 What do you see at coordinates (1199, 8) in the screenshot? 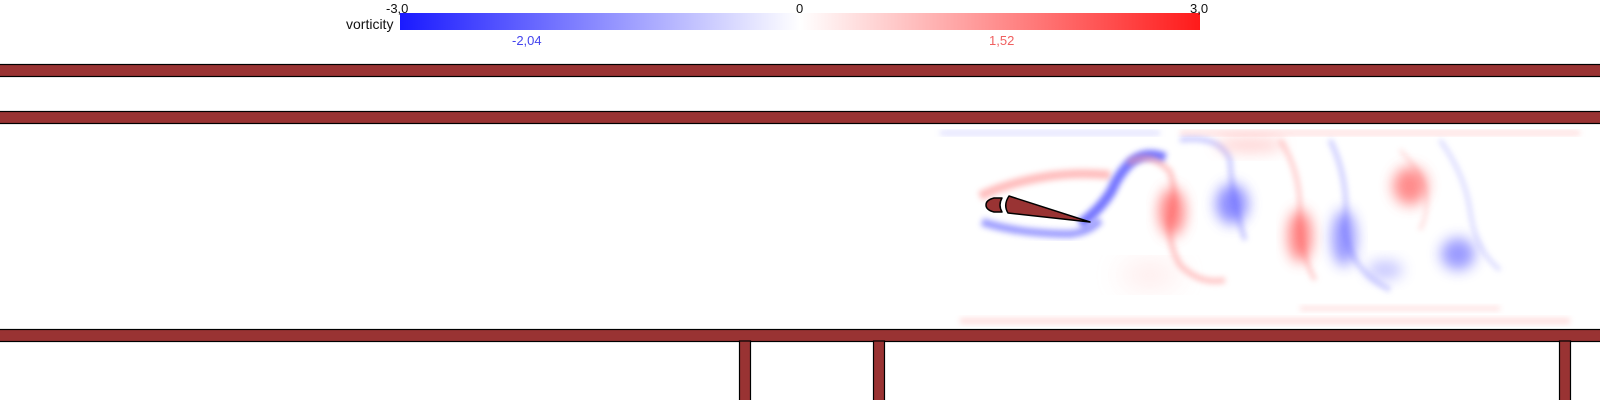
I see `colorbar-max-label: 3,0` at bounding box center [1199, 8].